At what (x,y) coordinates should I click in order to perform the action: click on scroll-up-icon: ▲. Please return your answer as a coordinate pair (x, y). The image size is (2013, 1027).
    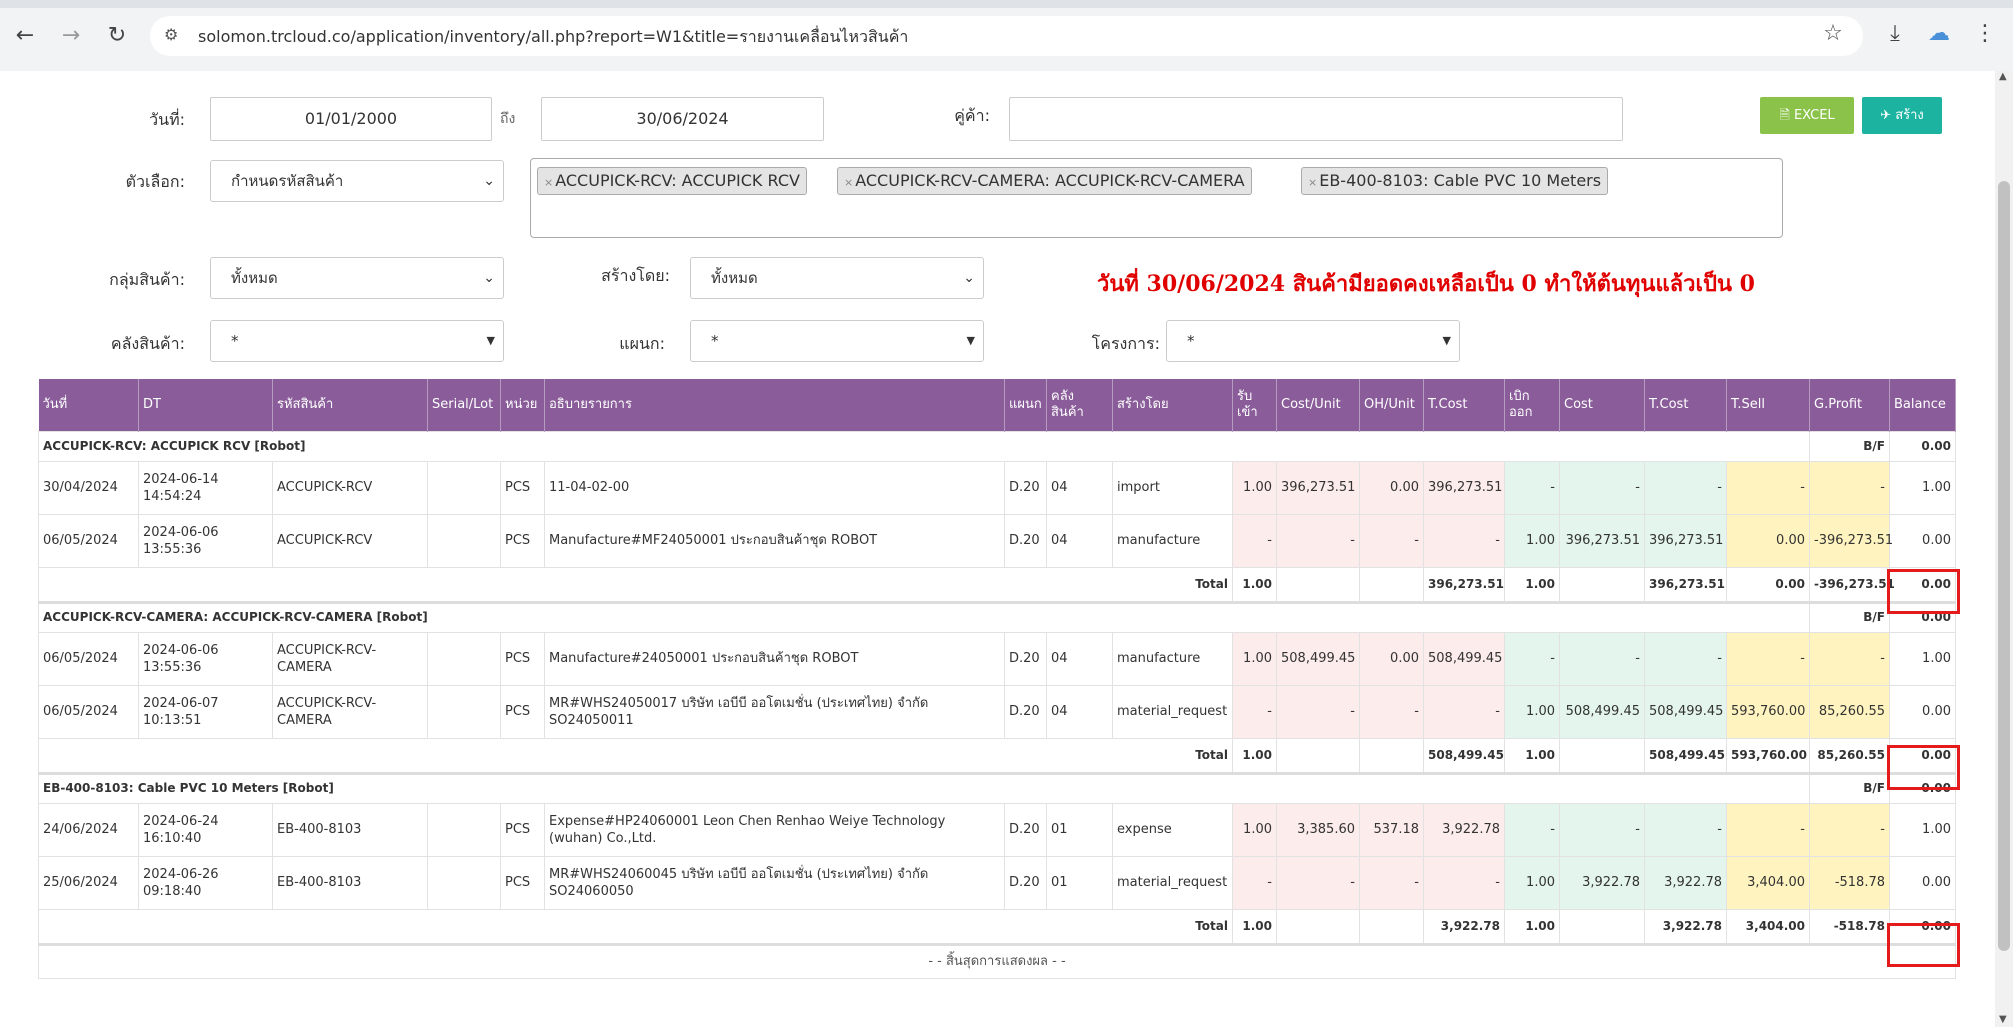
    Looking at the image, I should click on (2003, 76).